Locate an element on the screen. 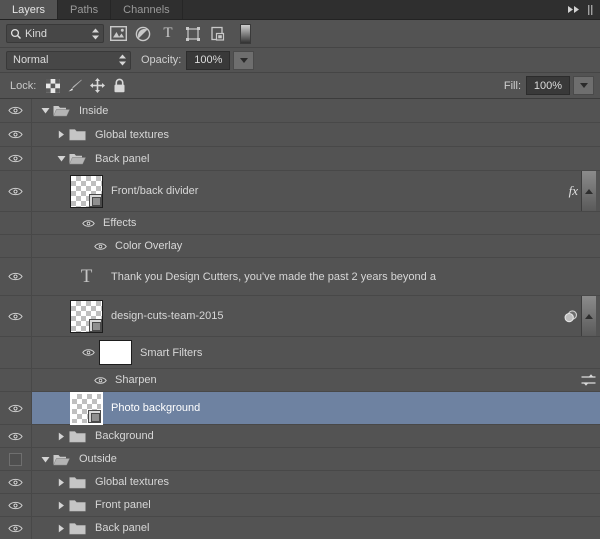  layer-name: Smart Filters is located at coordinates (171, 352).